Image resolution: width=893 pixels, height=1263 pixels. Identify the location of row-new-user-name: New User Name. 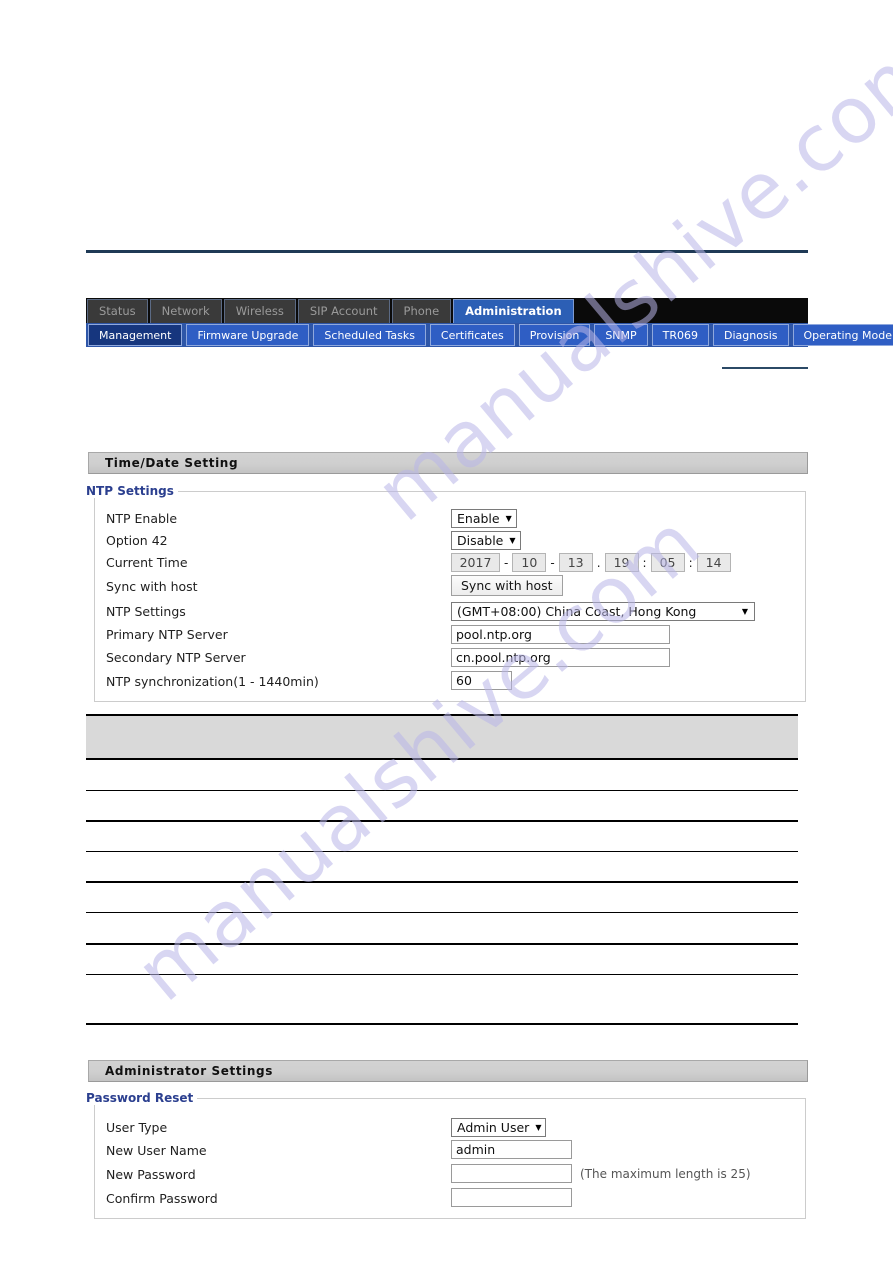
(156, 1150).